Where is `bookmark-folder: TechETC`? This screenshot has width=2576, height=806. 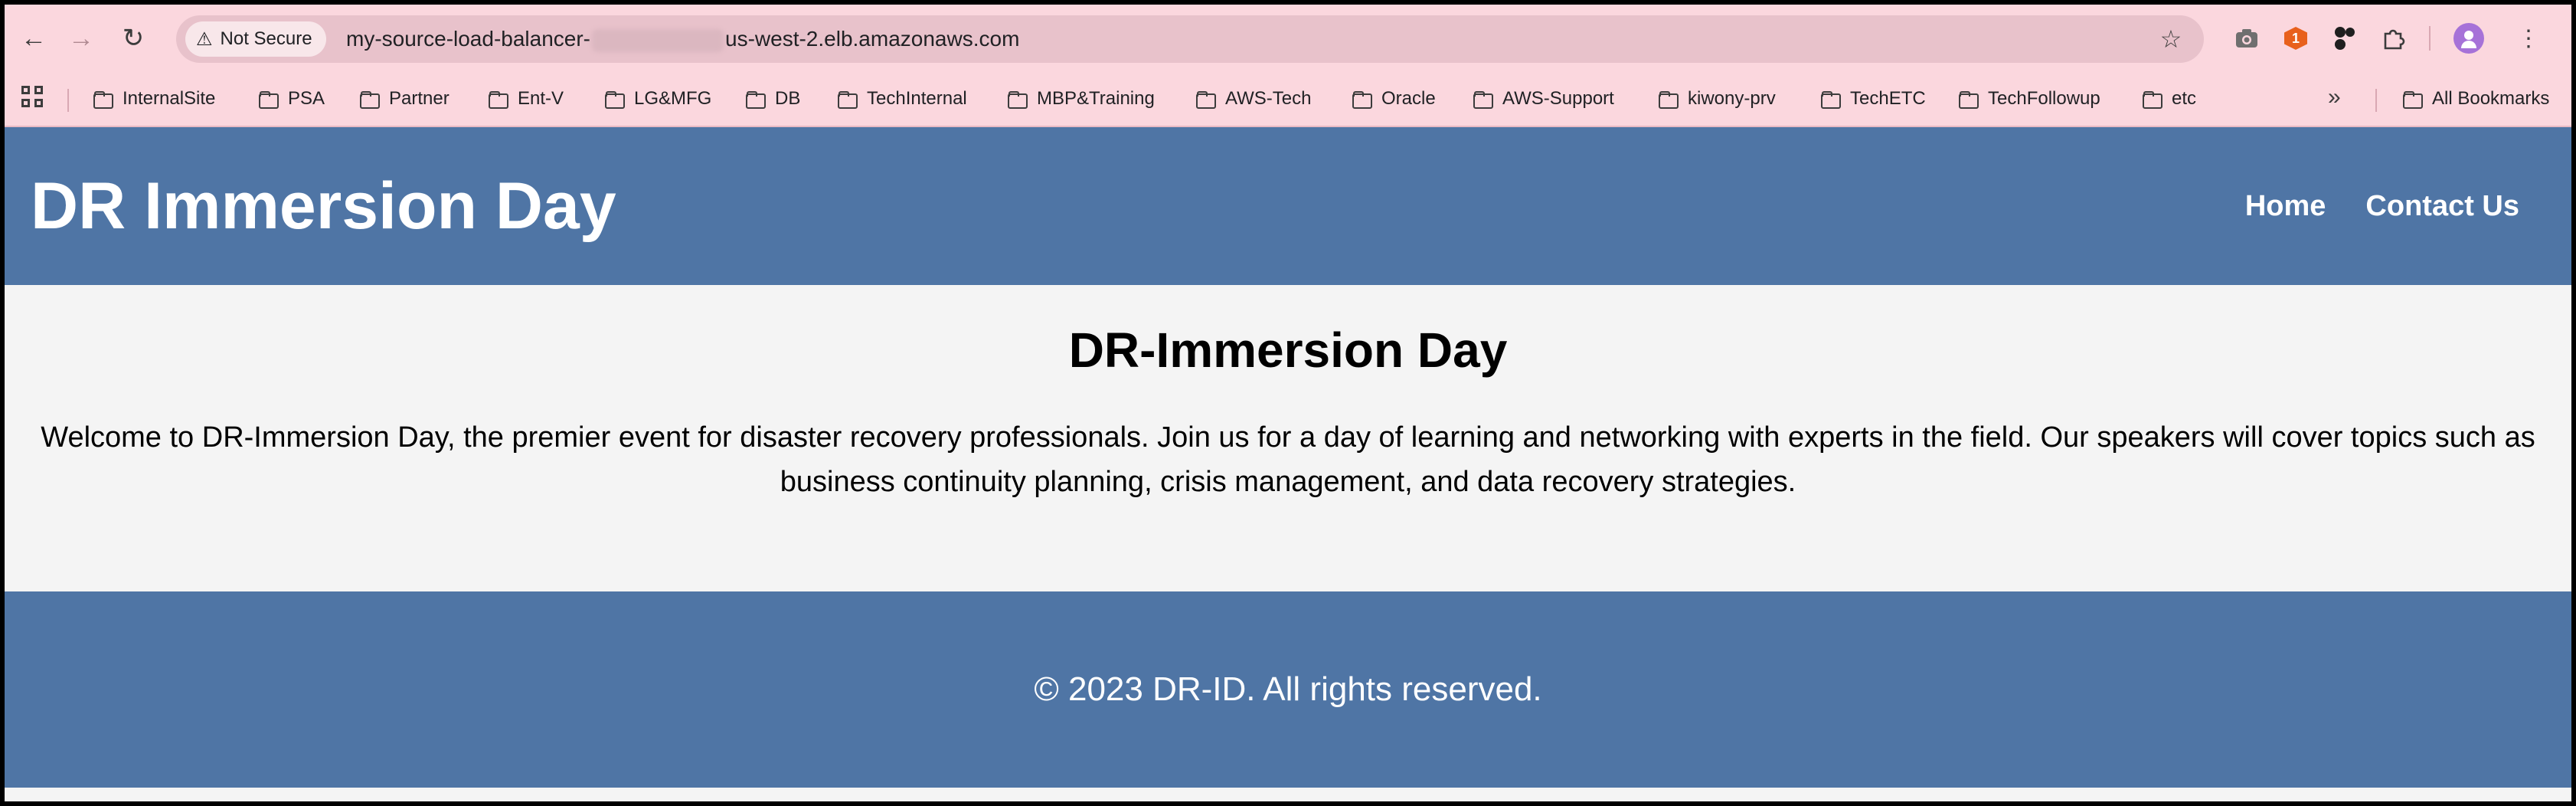
bookmark-folder: TechETC is located at coordinates (1873, 99).